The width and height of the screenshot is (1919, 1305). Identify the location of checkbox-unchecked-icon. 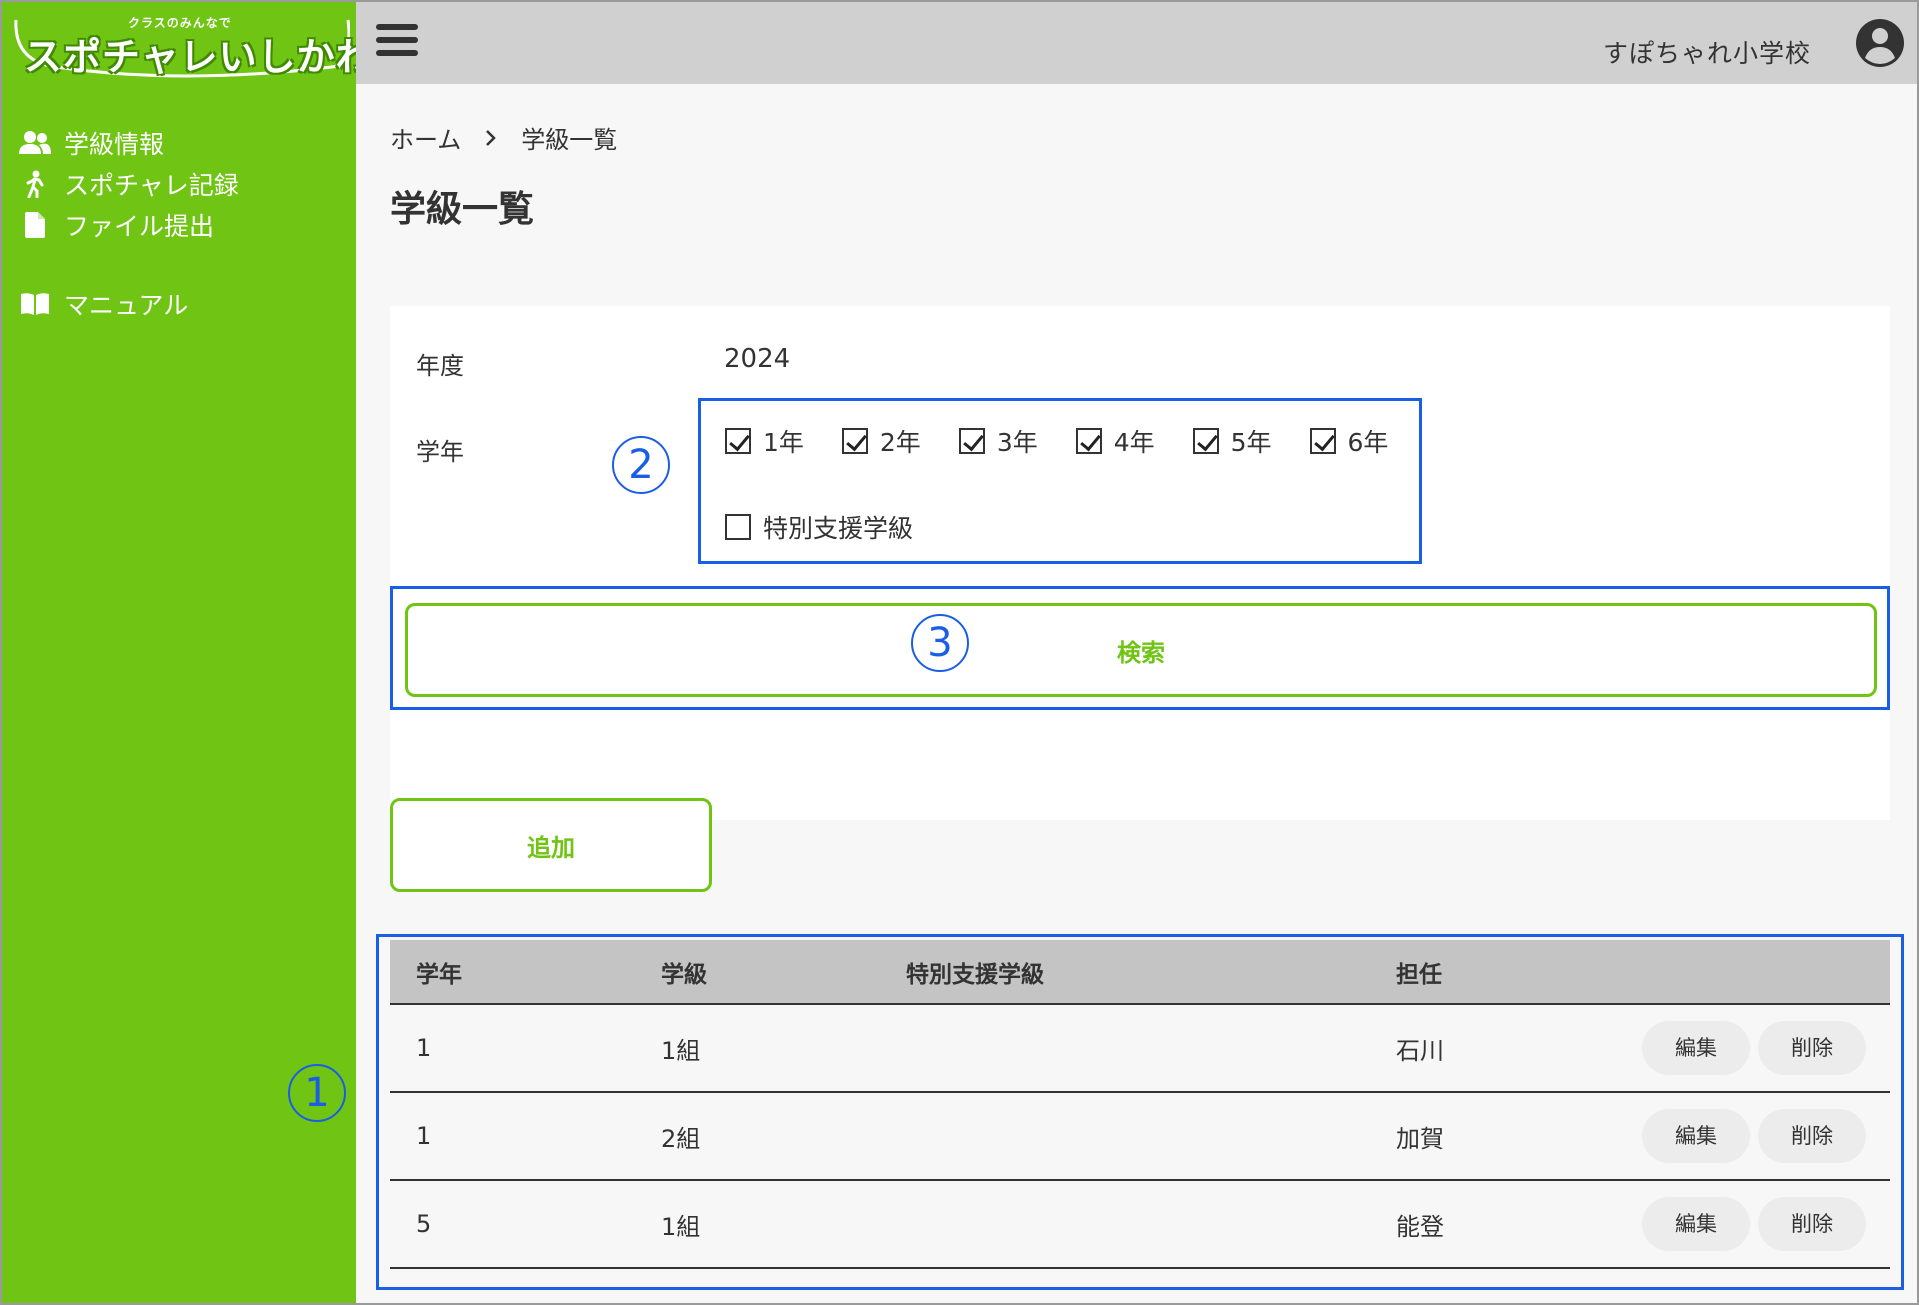
(738, 527).